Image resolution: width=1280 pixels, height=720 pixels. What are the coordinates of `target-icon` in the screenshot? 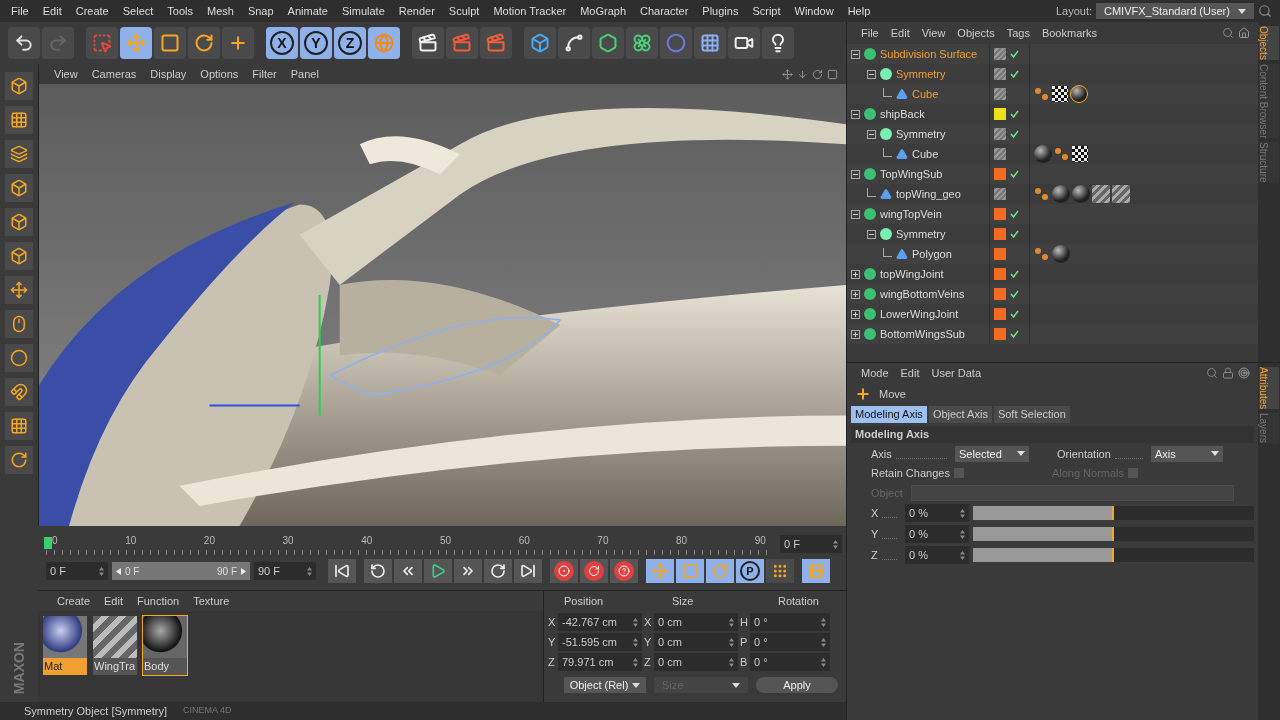 It's located at (1244, 373).